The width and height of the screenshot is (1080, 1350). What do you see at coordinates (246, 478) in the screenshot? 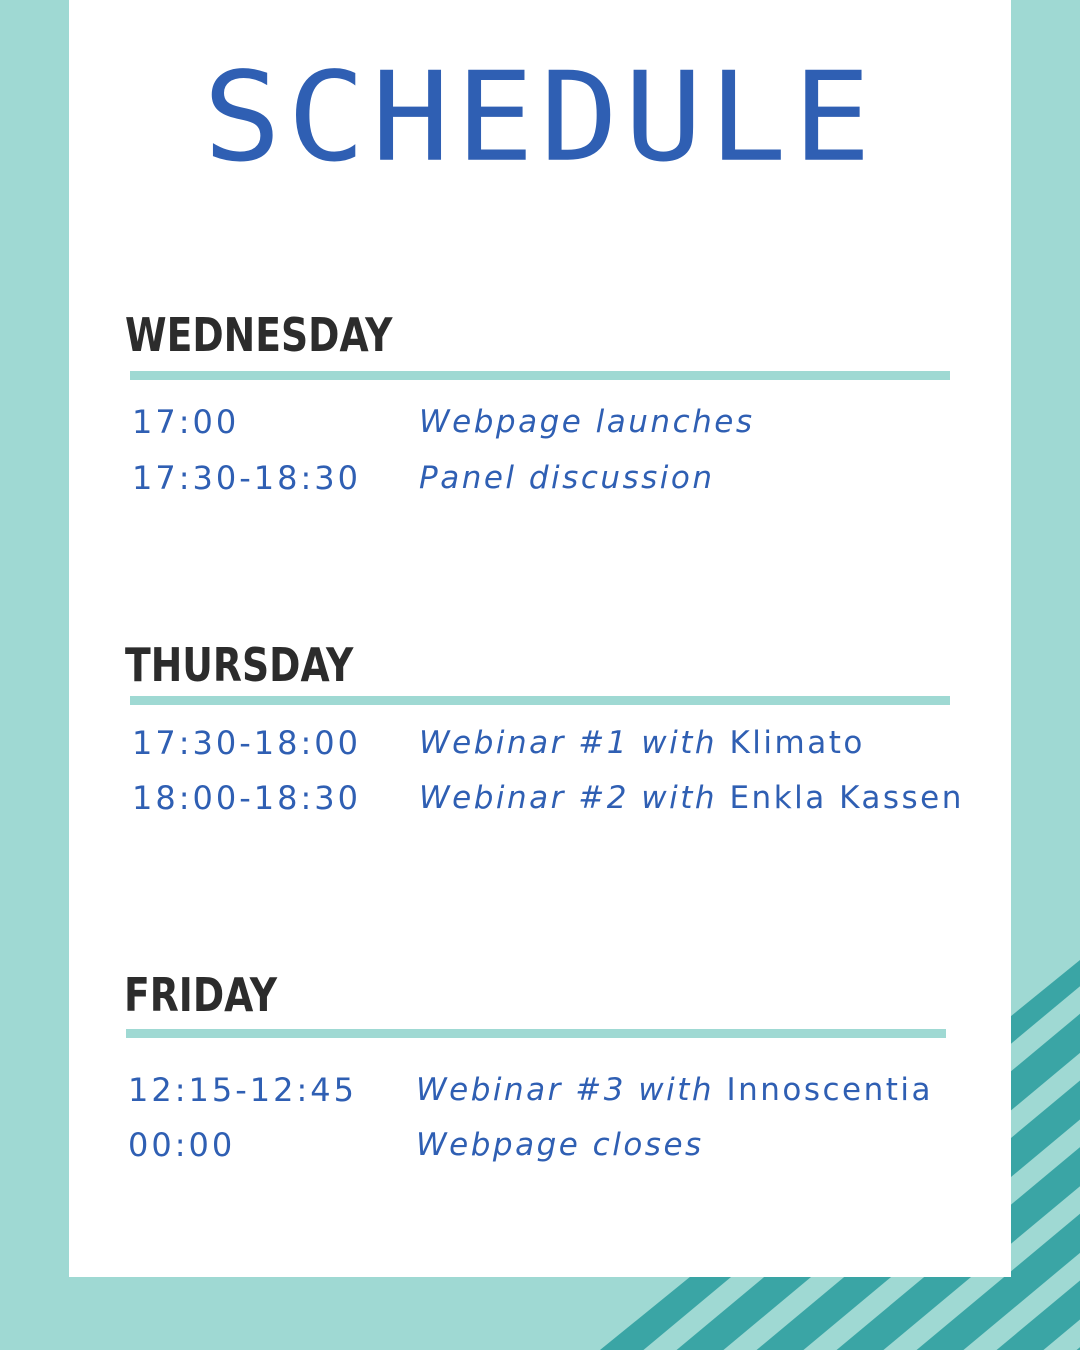
I see `event-time: 17:30-18:30` at bounding box center [246, 478].